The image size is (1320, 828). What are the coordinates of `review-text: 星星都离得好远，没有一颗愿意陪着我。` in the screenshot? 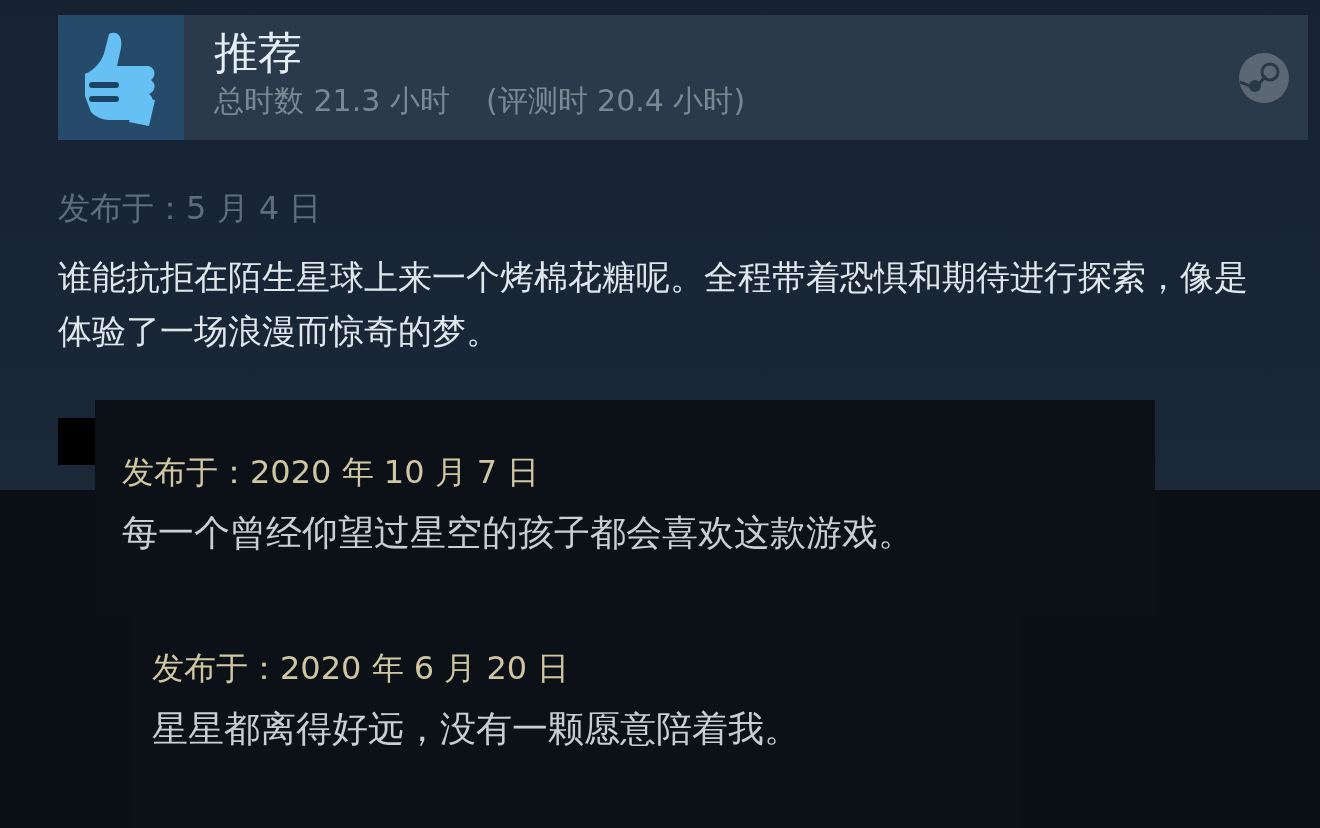 It's located at (476, 729).